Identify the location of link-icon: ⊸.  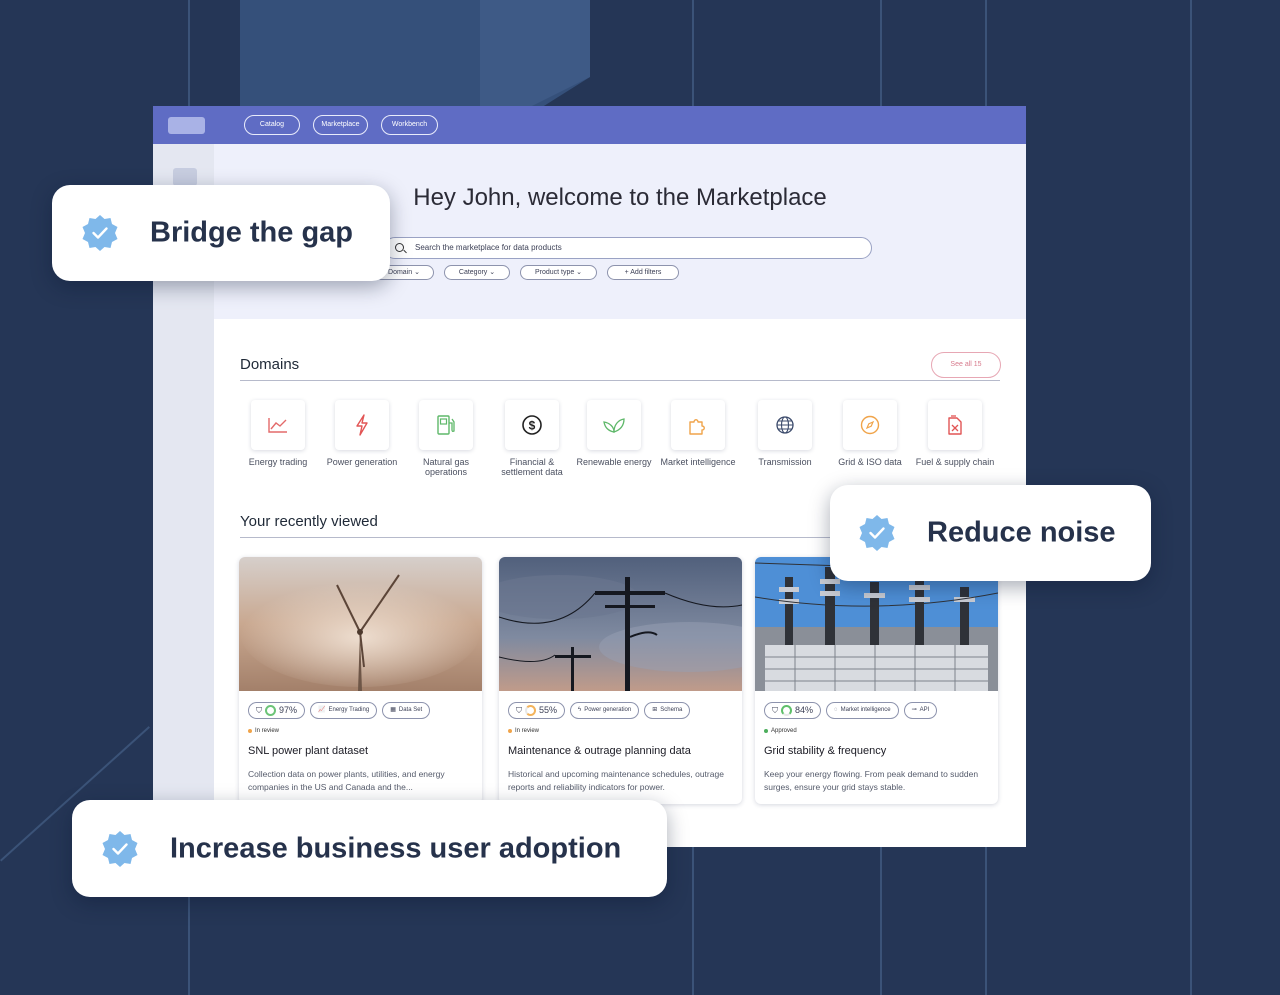
(914, 710).